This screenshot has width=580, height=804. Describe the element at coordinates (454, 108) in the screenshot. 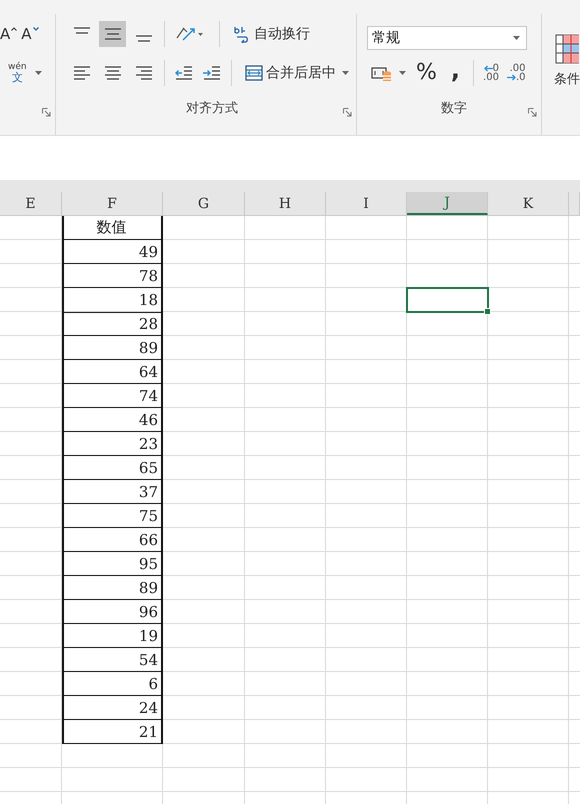

I see `group-label: 数字` at that location.